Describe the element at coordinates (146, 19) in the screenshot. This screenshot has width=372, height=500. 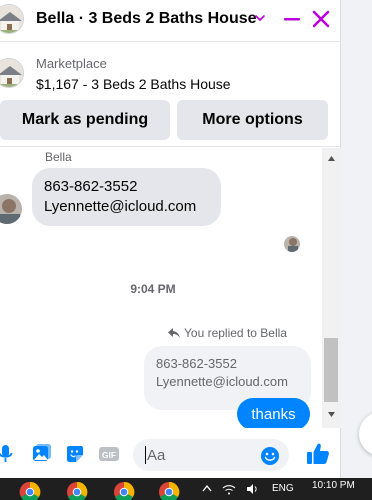
I see `chat-title: Bella · 3 Beds 2 Baths House` at that location.